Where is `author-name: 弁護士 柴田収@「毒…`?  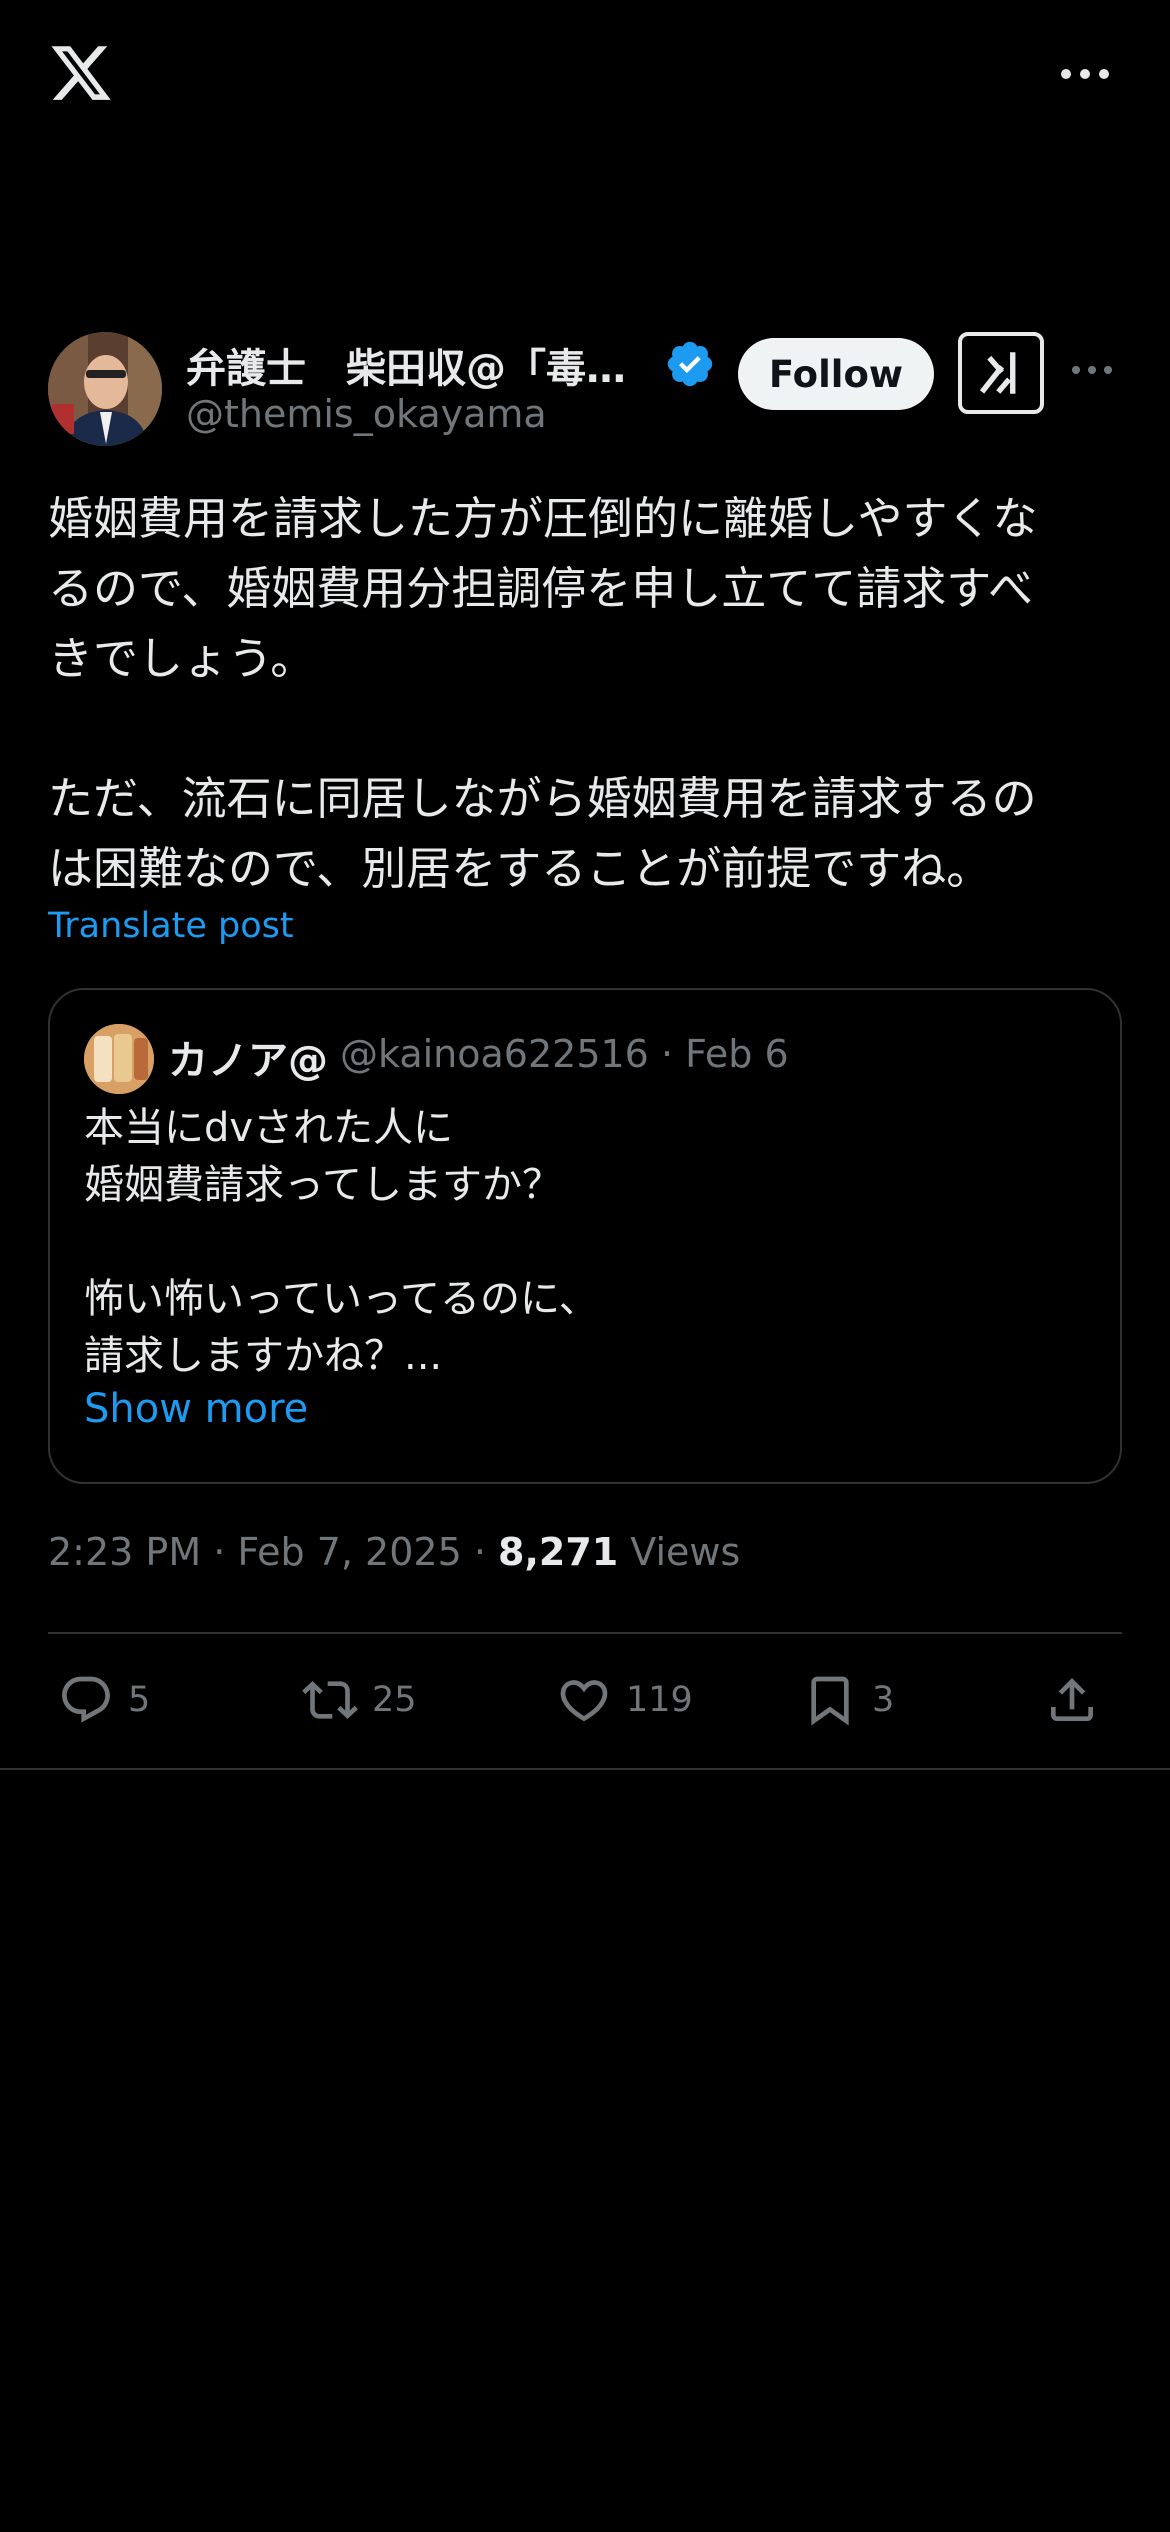 author-name: 弁護士 柴田収@「毒… is located at coordinates (406, 365).